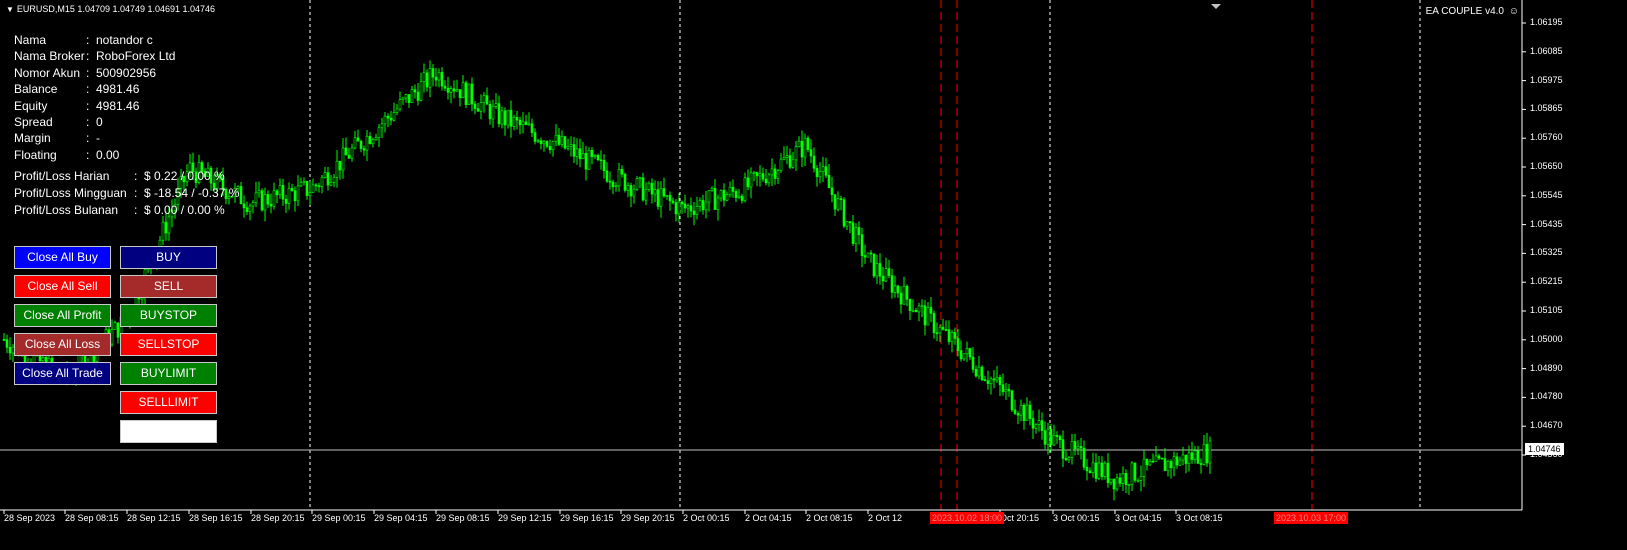 Image resolution: width=1627 pixels, height=550 pixels. What do you see at coordinates (126, 176) in the screenshot?
I see `pl-row: Profit/Loss Harian: $ 0.22 / 0.00 %` at bounding box center [126, 176].